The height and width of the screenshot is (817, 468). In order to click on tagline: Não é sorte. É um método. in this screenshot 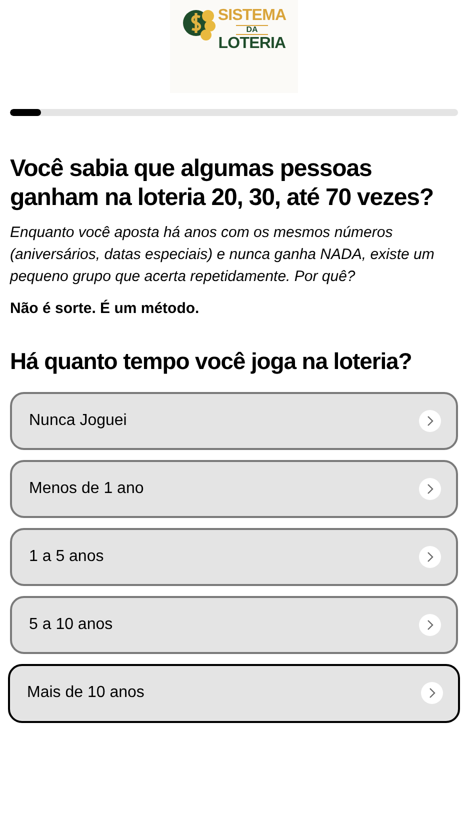, I will do `click(105, 308)`.